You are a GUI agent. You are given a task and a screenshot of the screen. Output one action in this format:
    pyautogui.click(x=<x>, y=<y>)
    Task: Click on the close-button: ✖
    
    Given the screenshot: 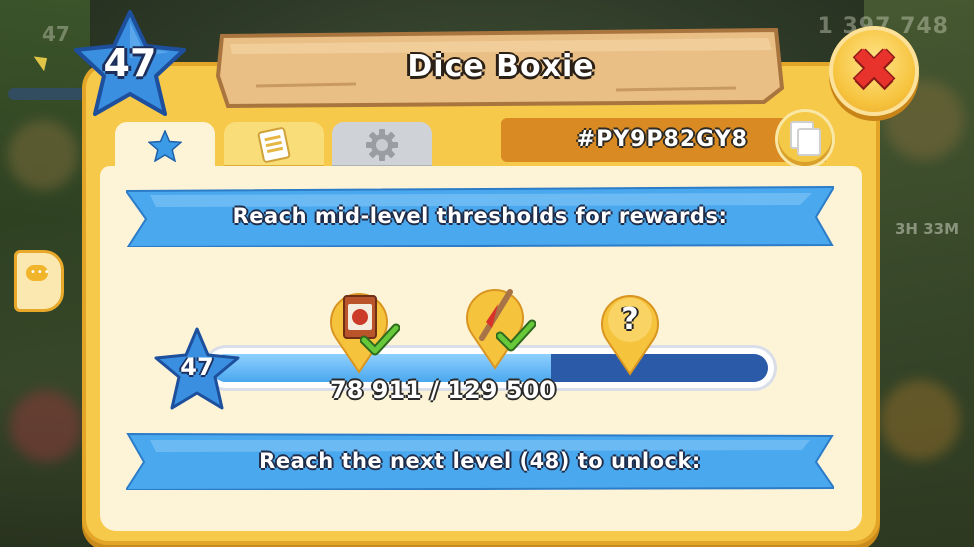 What is the action you would take?
    pyautogui.click(x=874, y=71)
    